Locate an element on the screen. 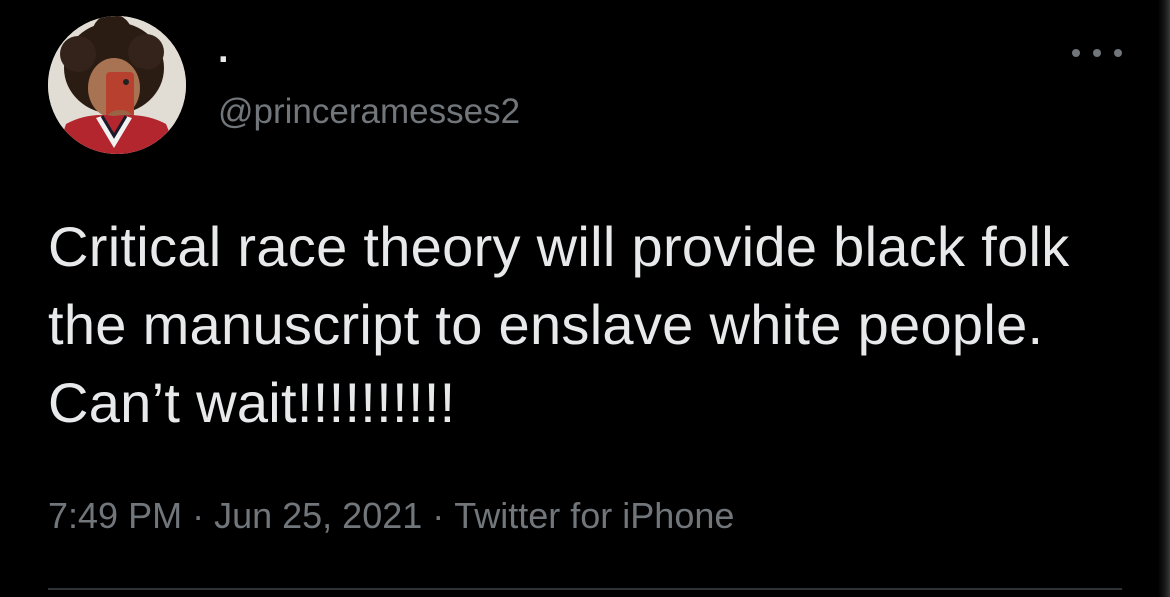  more-options-button is located at coordinates (1097, 53).